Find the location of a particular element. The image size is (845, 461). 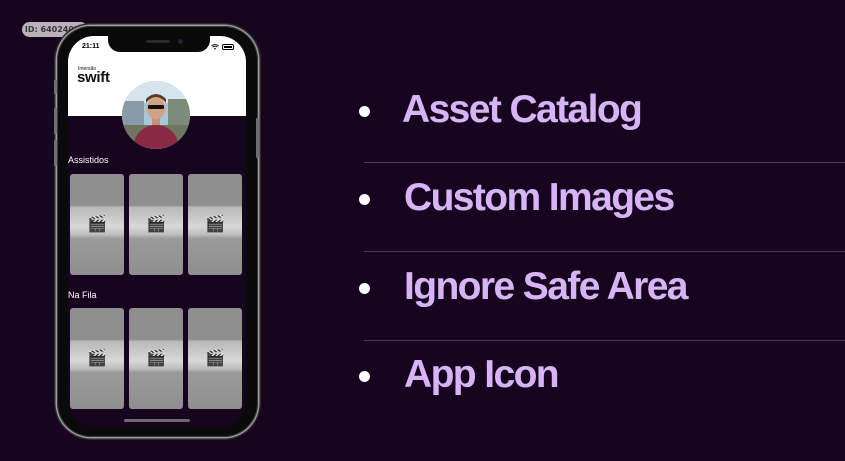

topic-asset-catalog: Asset Catalog is located at coordinates (522, 109).